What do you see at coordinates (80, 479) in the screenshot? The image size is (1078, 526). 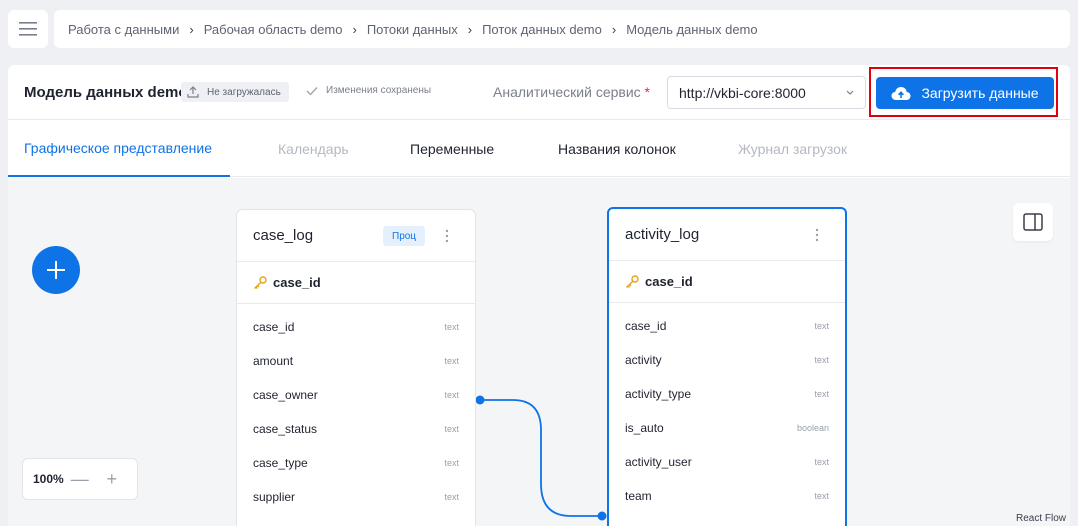 I see `zoom-out-button: —` at bounding box center [80, 479].